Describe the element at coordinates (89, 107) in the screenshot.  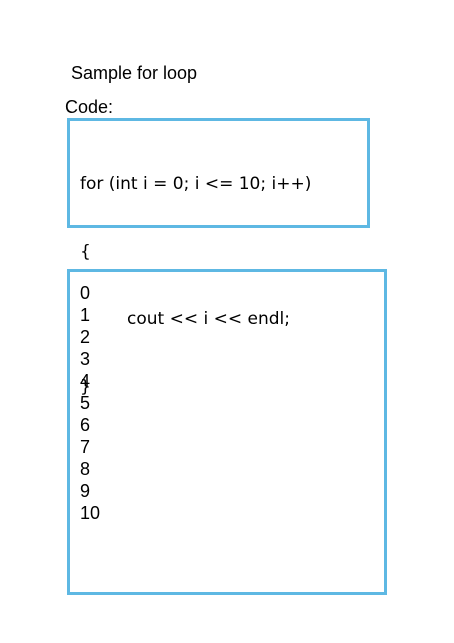
I see `code-label: Code:` at that location.